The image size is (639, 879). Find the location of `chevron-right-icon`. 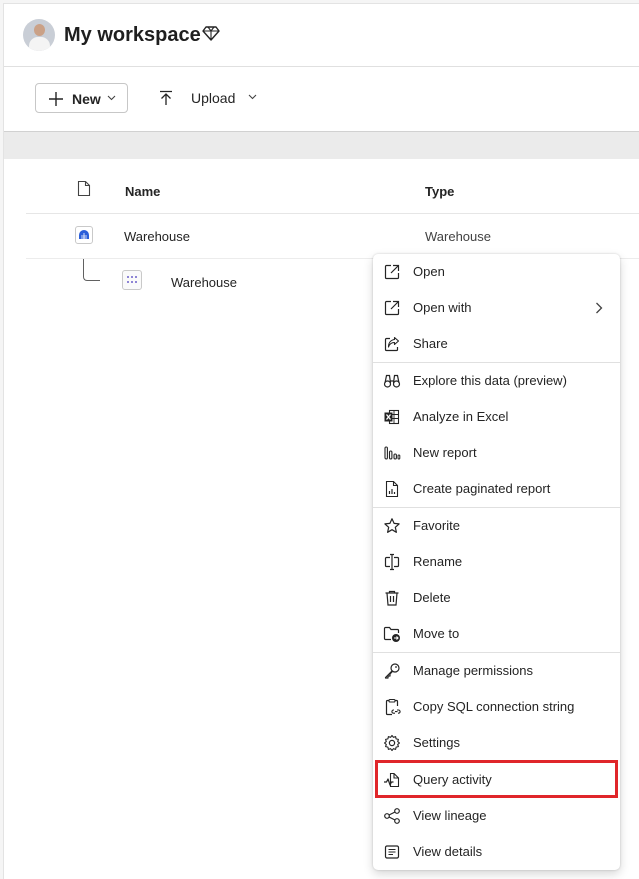

chevron-right-icon is located at coordinates (599, 308).